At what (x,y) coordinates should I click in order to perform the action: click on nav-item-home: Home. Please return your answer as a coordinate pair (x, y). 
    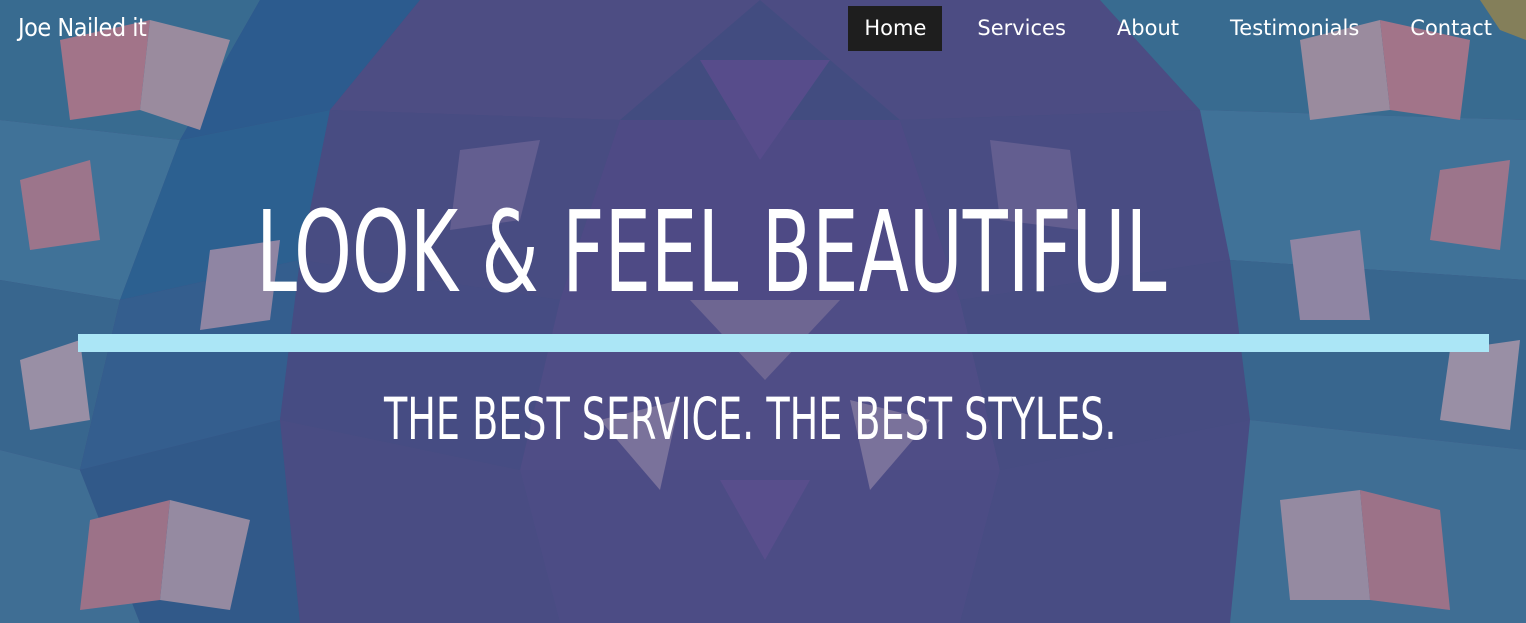
    Looking at the image, I should click on (895, 28).